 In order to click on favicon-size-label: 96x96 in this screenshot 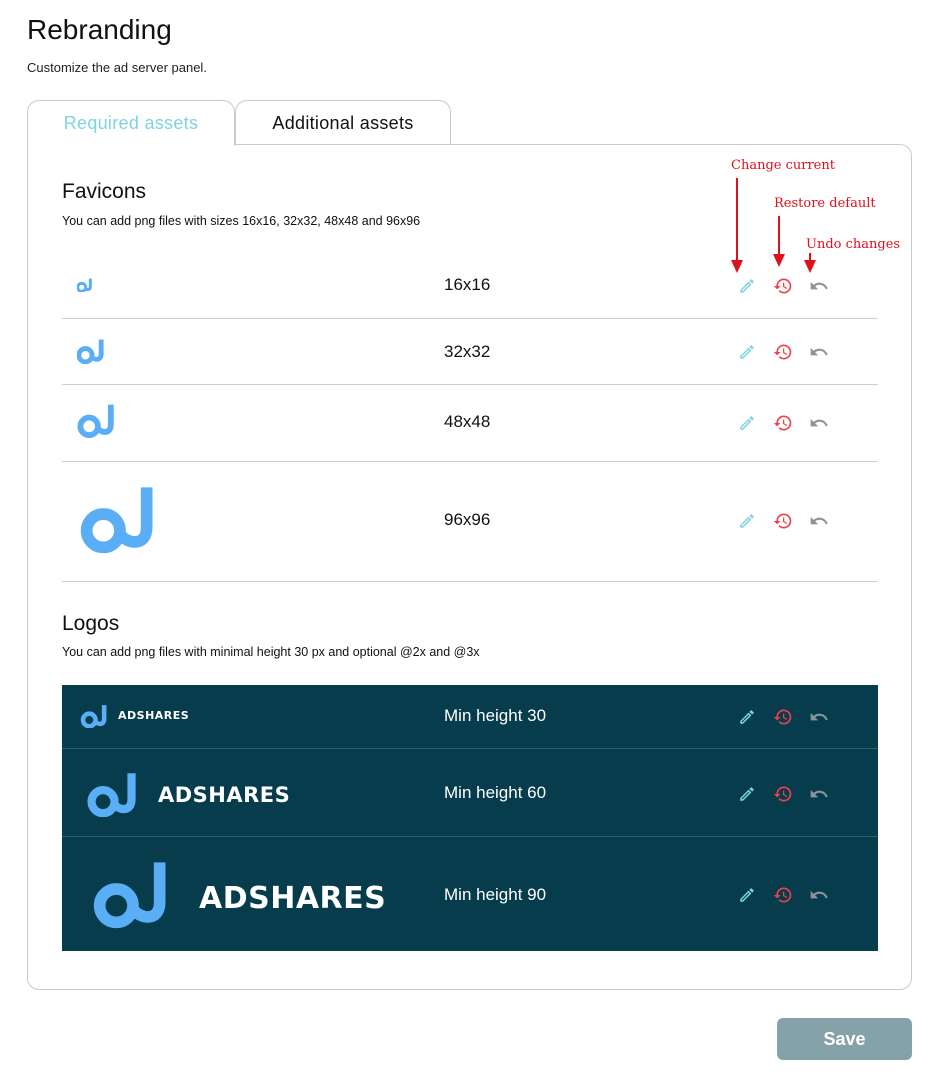, I will do `click(467, 519)`.